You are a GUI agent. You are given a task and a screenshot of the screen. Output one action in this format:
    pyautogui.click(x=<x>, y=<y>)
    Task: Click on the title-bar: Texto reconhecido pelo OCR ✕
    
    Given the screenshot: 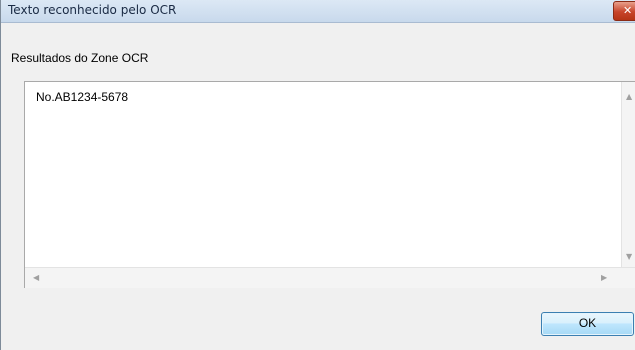 What is the action you would take?
    pyautogui.click(x=318, y=11)
    